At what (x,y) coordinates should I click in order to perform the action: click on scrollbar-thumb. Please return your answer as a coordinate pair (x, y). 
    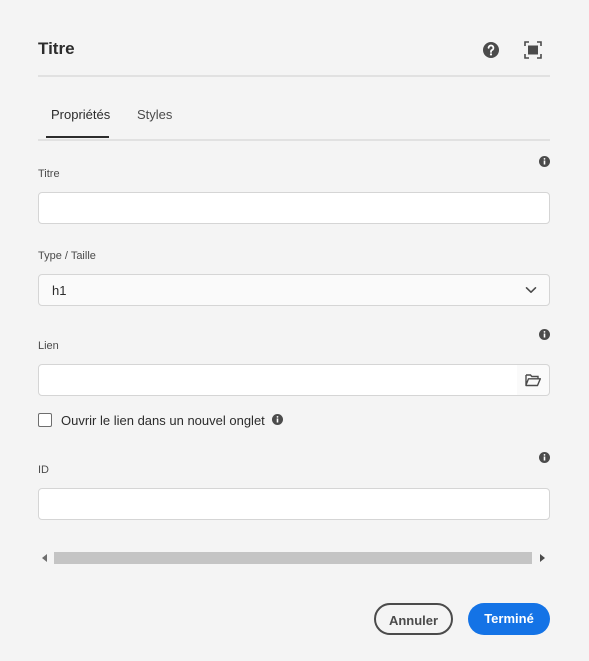
    Looking at the image, I should click on (293, 558).